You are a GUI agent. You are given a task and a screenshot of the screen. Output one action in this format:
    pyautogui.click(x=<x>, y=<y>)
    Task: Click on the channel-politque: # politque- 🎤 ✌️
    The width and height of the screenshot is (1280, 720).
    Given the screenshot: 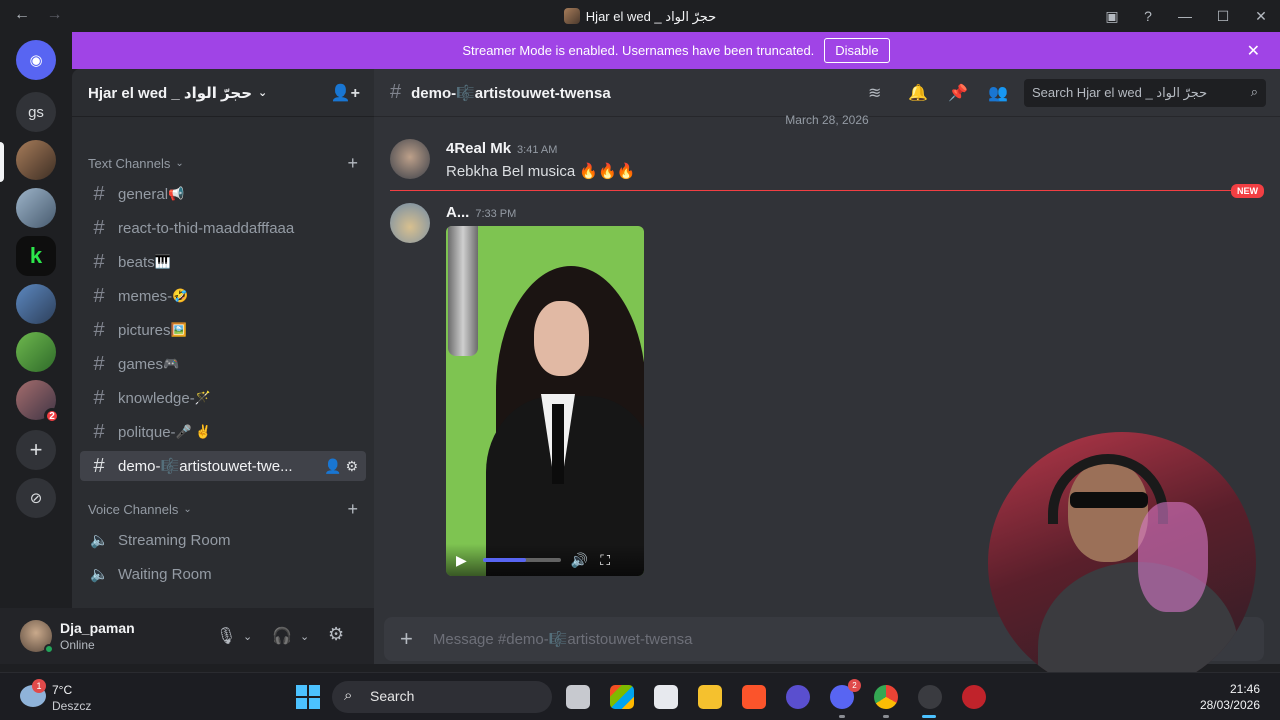 What is the action you would take?
    pyautogui.click(x=223, y=432)
    